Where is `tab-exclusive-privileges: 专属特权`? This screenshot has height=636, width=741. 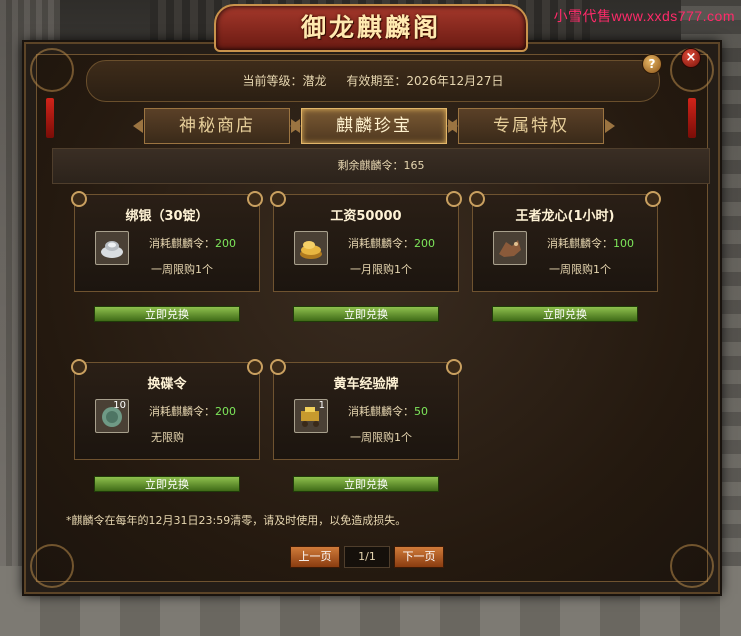 tab-exclusive-privileges: 专属特权 is located at coordinates (531, 126).